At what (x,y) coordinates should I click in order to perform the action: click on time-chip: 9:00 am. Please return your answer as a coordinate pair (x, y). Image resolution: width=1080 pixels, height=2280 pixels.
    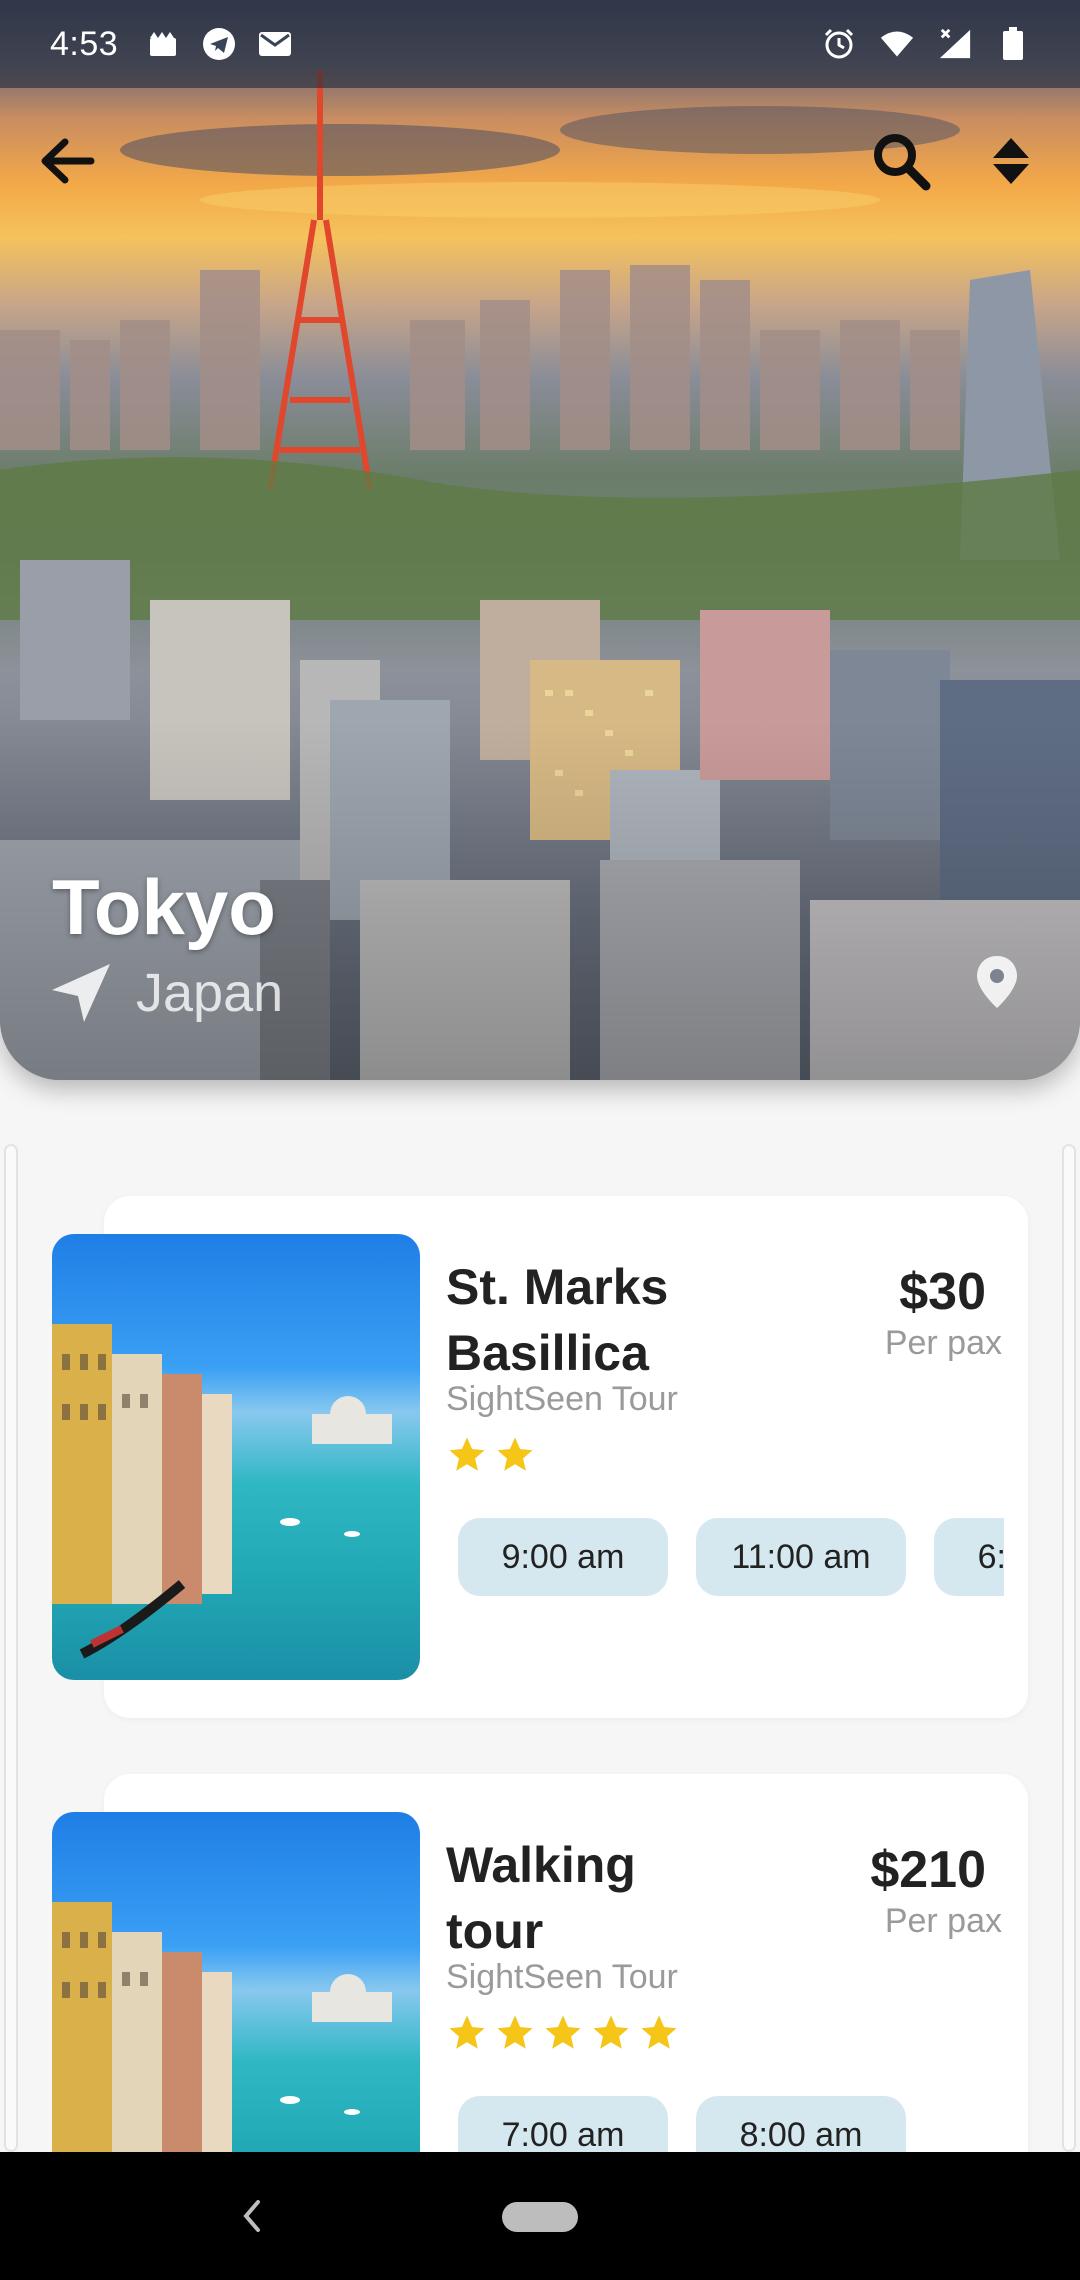
    Looking at the image, I should click on (563, 1557).